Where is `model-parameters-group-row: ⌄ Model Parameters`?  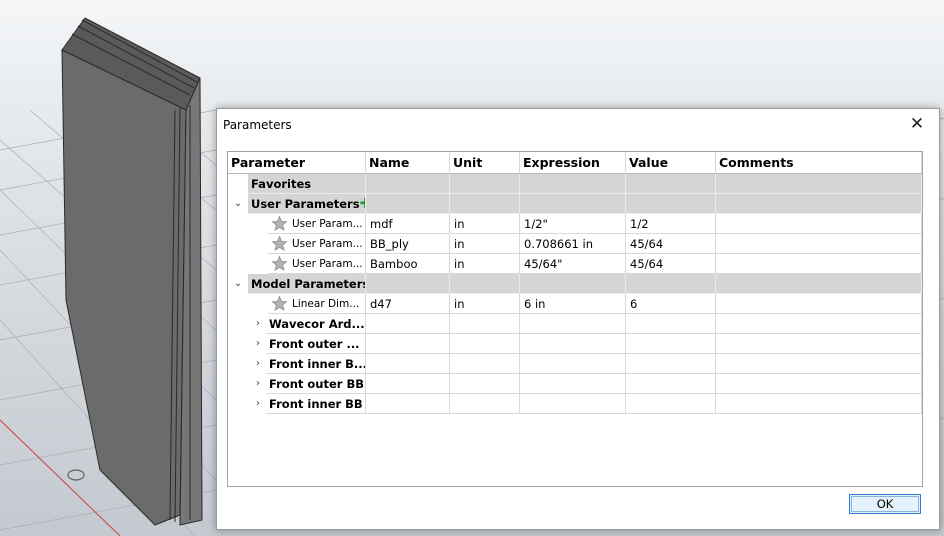 model-parameters-group-row: ⌄ Model Parameters is located at coordinates (575, 284).